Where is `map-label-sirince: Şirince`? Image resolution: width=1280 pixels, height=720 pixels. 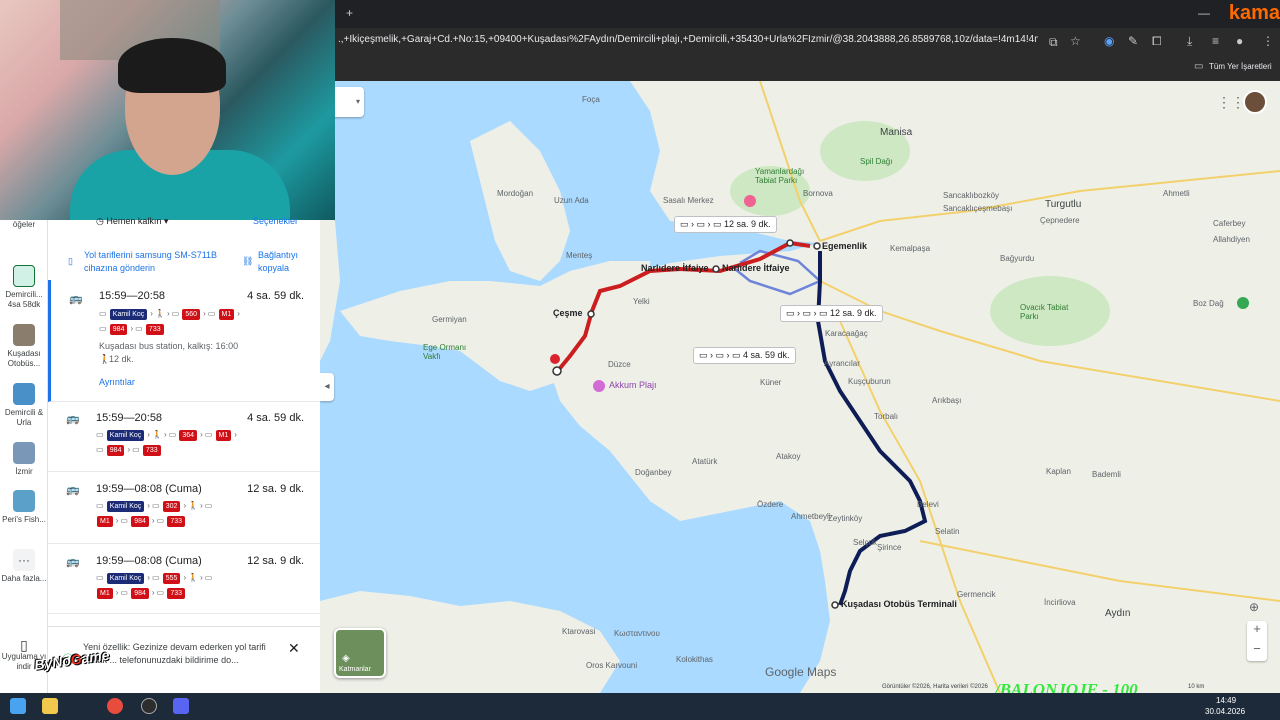
map-label-sirince: Şirince is located at coordinates (889, 547).